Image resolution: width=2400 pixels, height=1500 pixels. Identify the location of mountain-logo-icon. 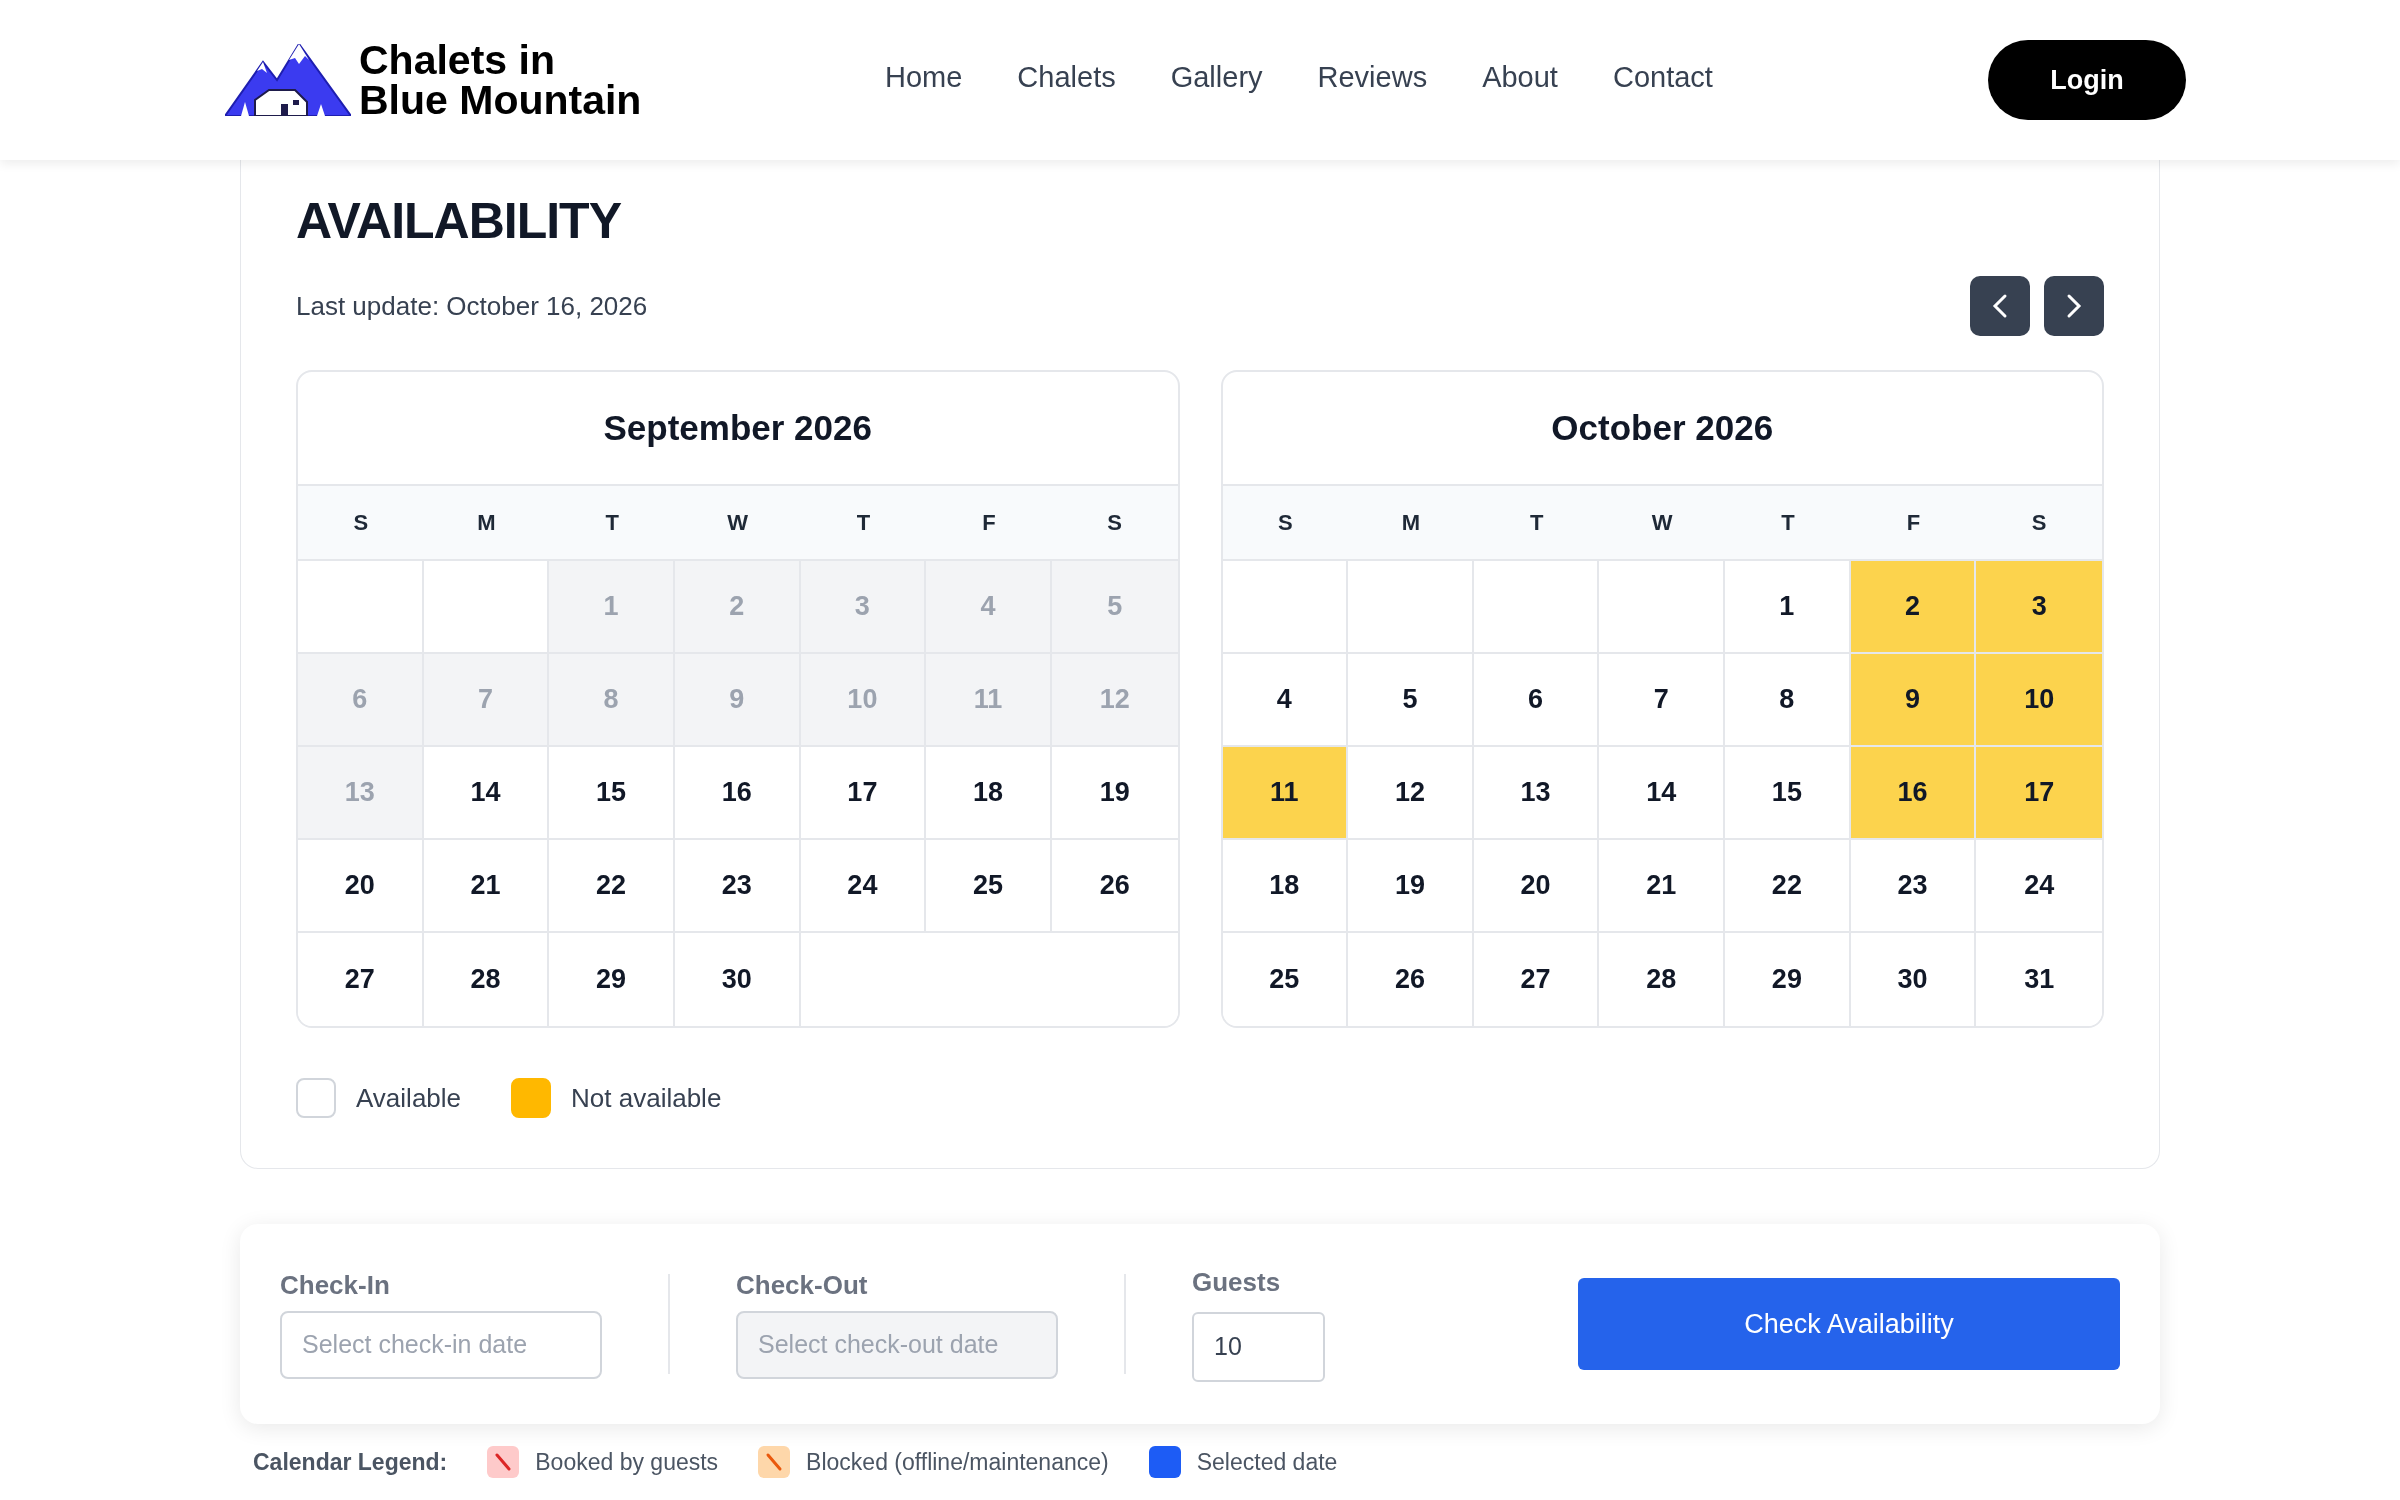
(288, 80).